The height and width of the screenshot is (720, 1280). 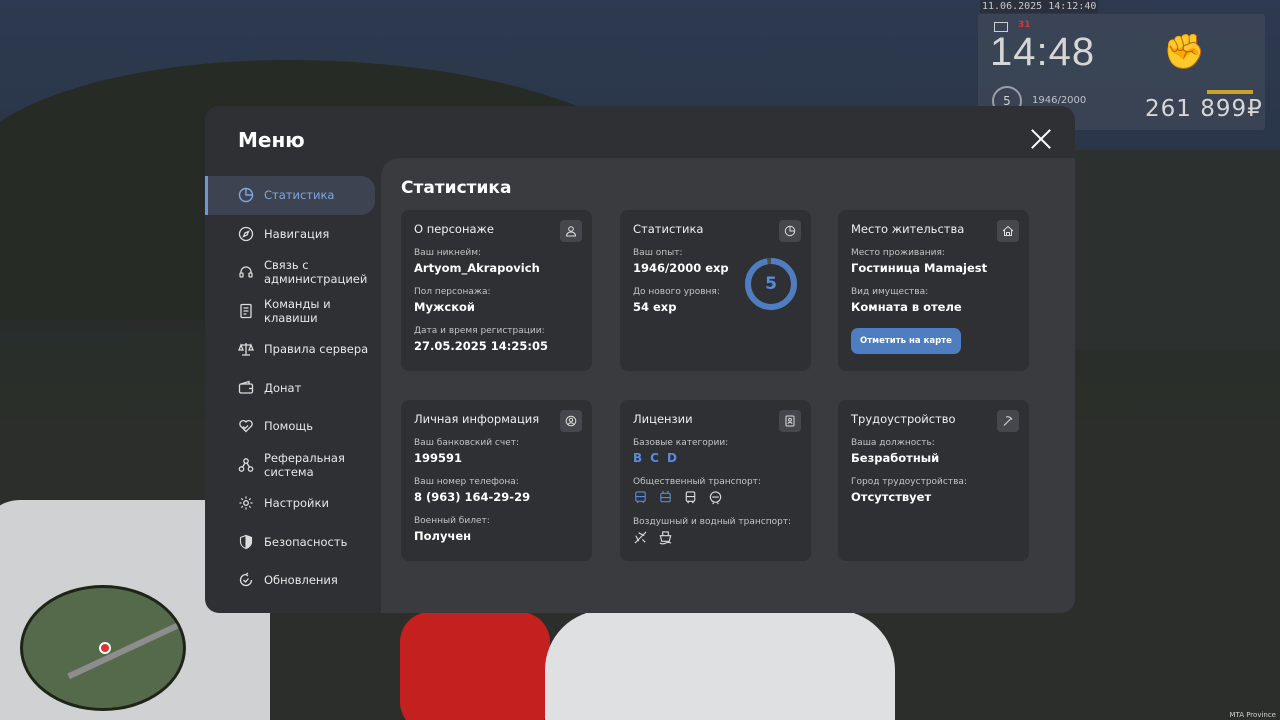 What do you see at coordinates (906, 341) in the screenshot?
I see `mark-on-map-button: Отметить на карте` at bounding box center [906, 341].